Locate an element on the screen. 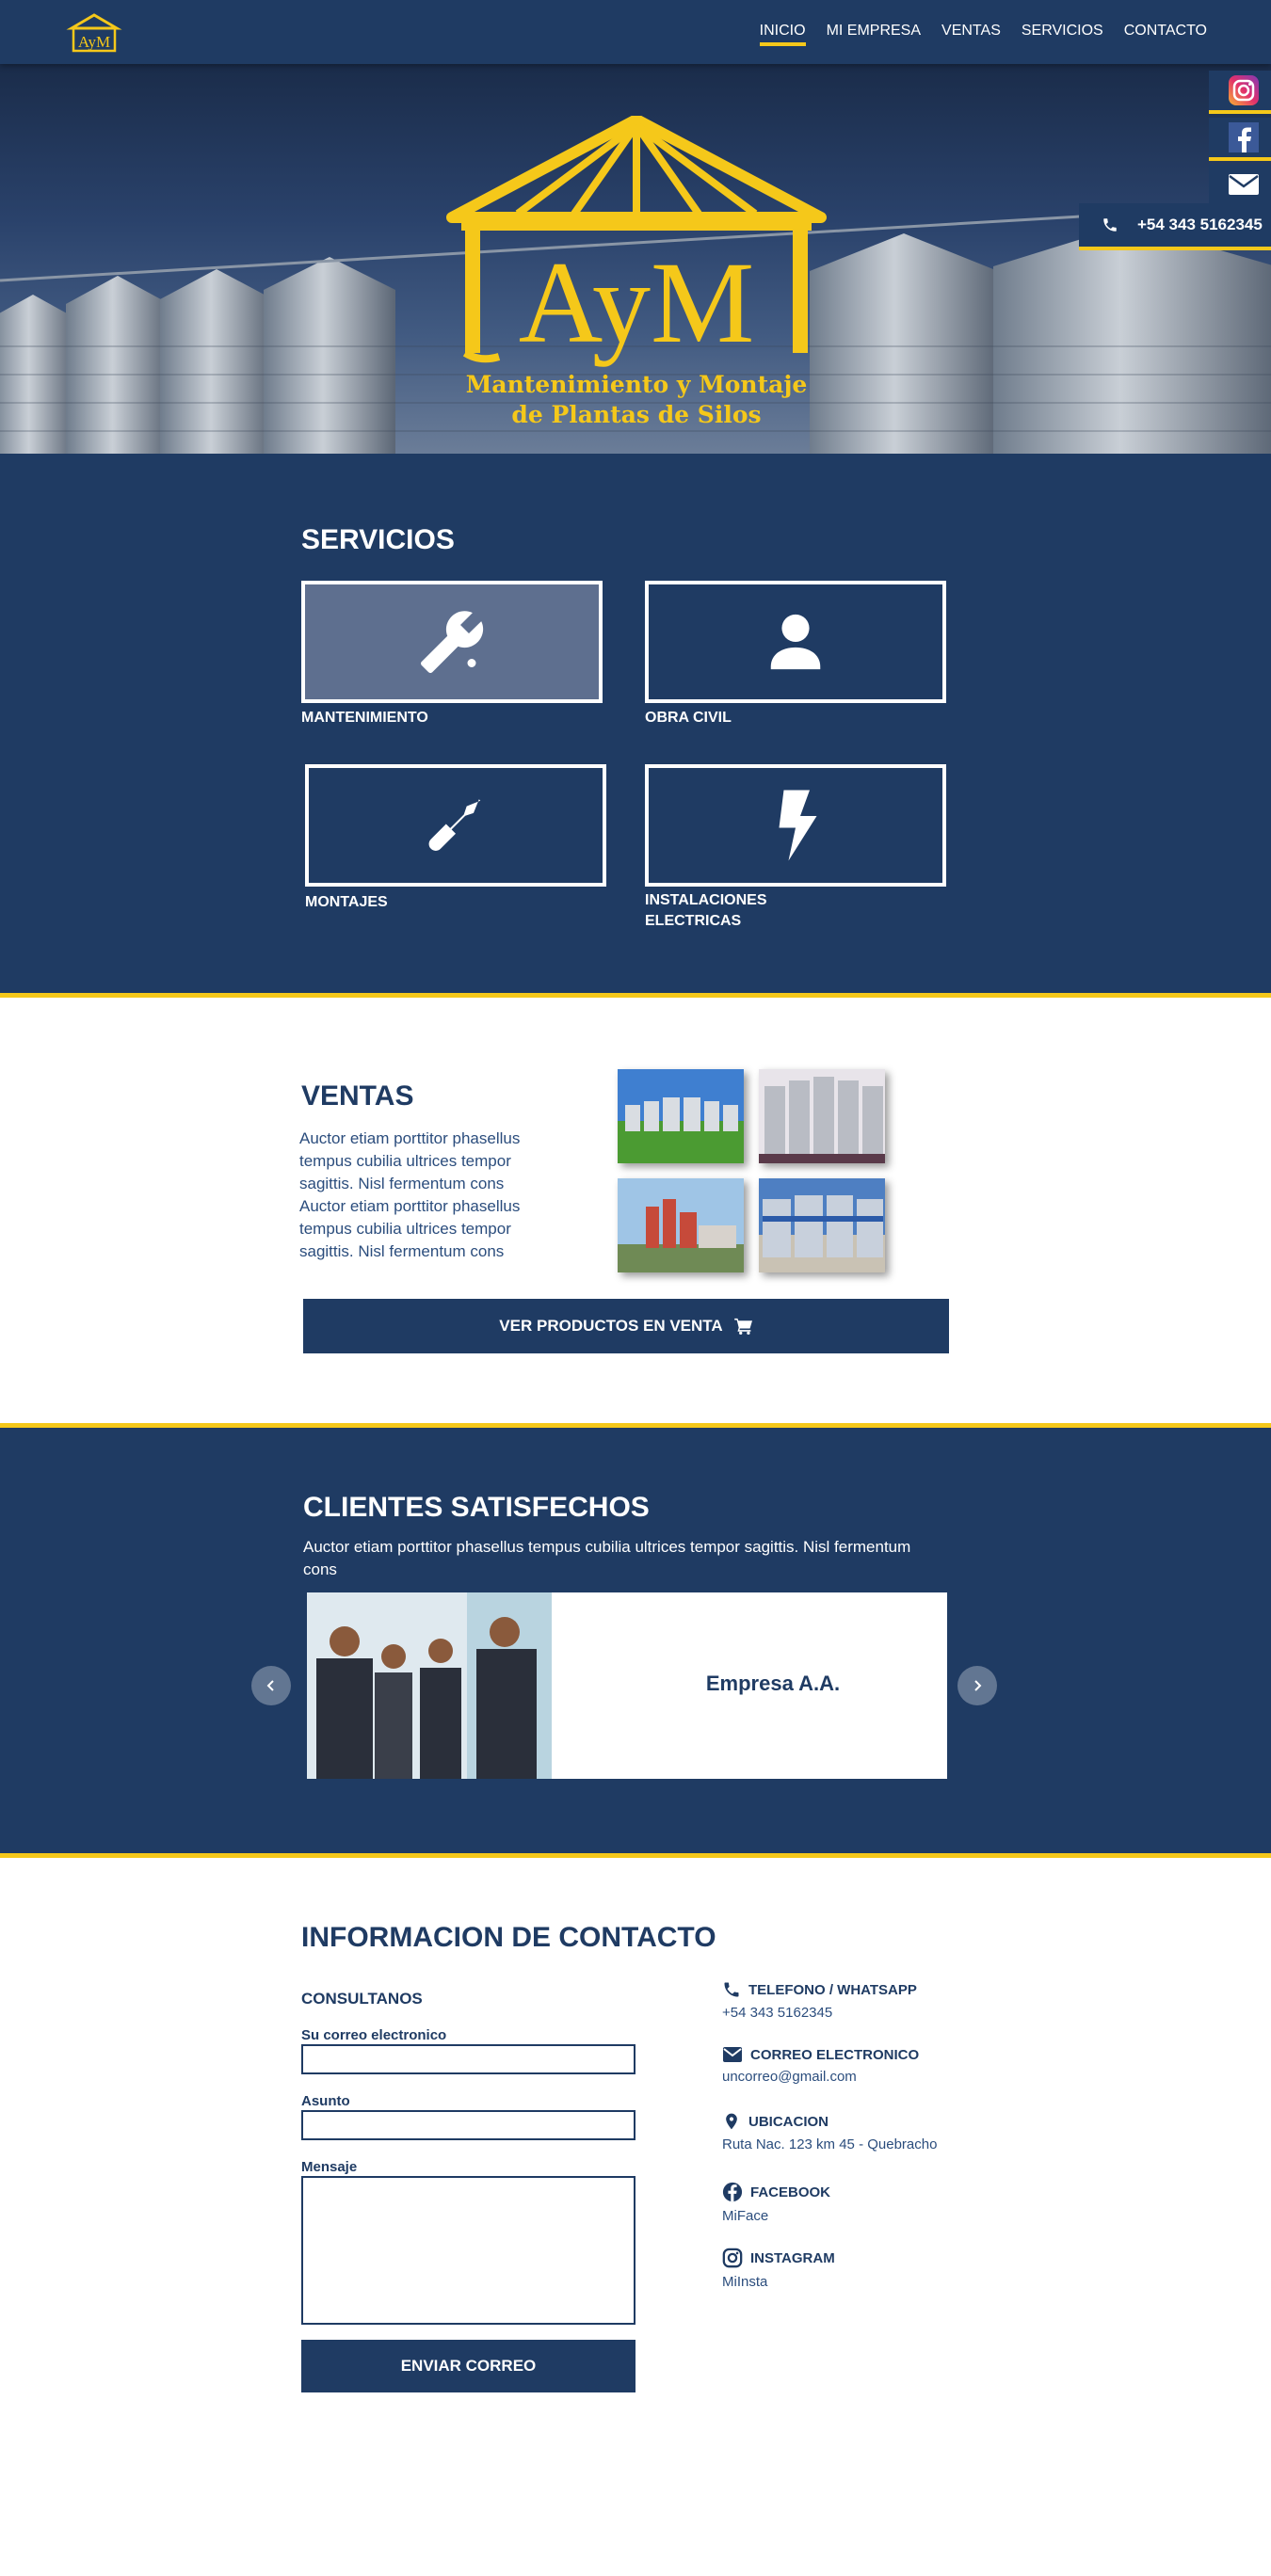  client-card: Empresa A.A. is located at coordinates (627, 1685).